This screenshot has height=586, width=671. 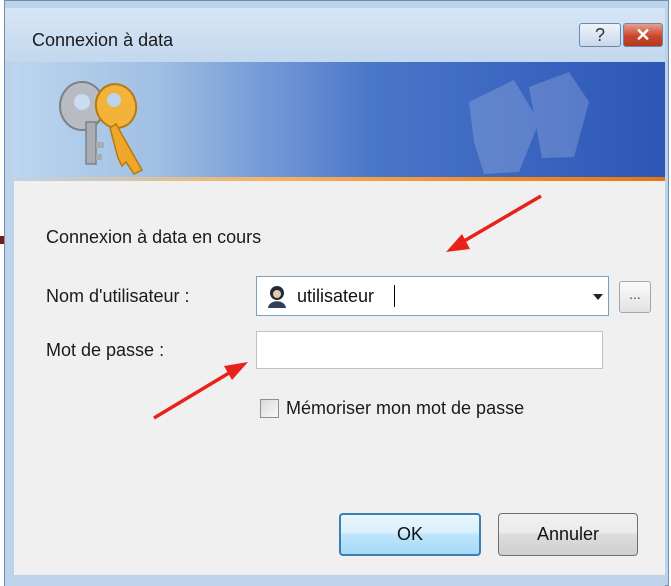 I want to click on annotation-arrowhead-username, so click(x=458, y=243).